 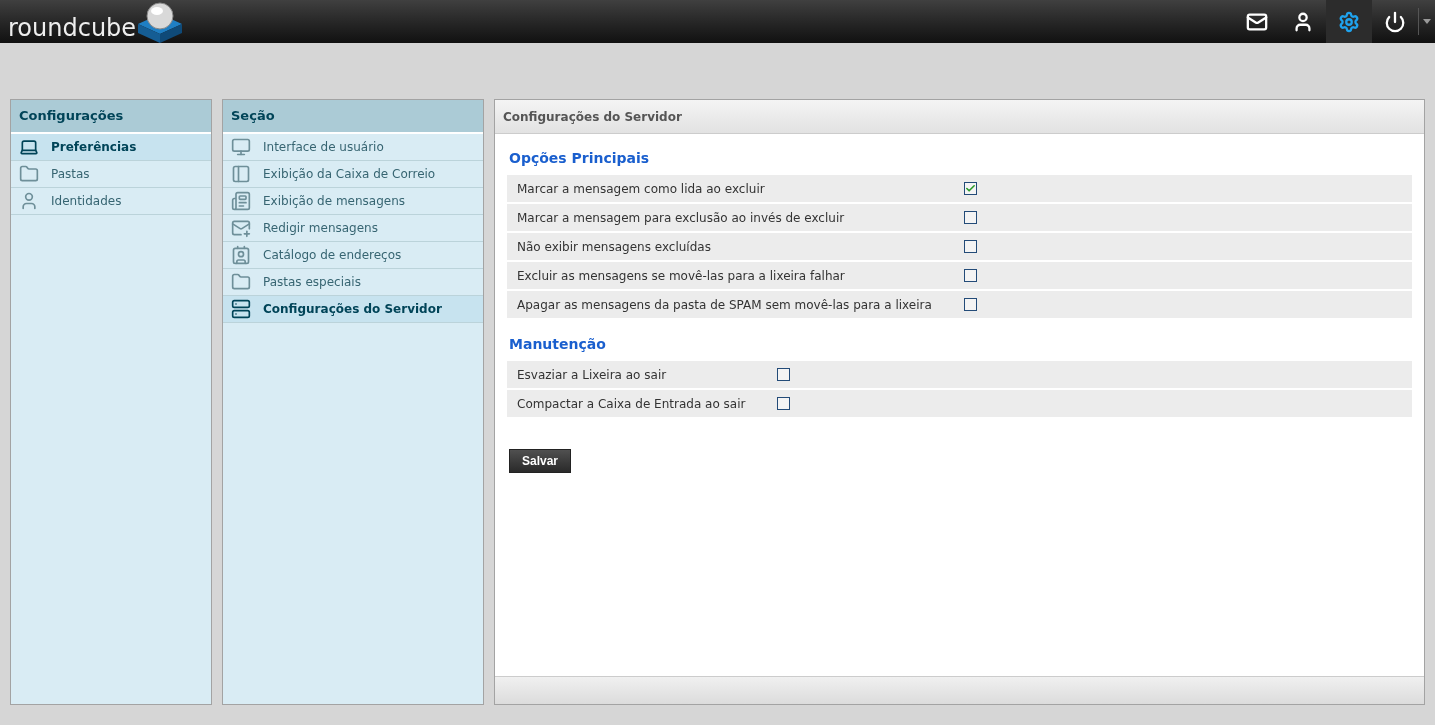 I want to click on menu-item-label: Identidades, so click(x=86, y=201).